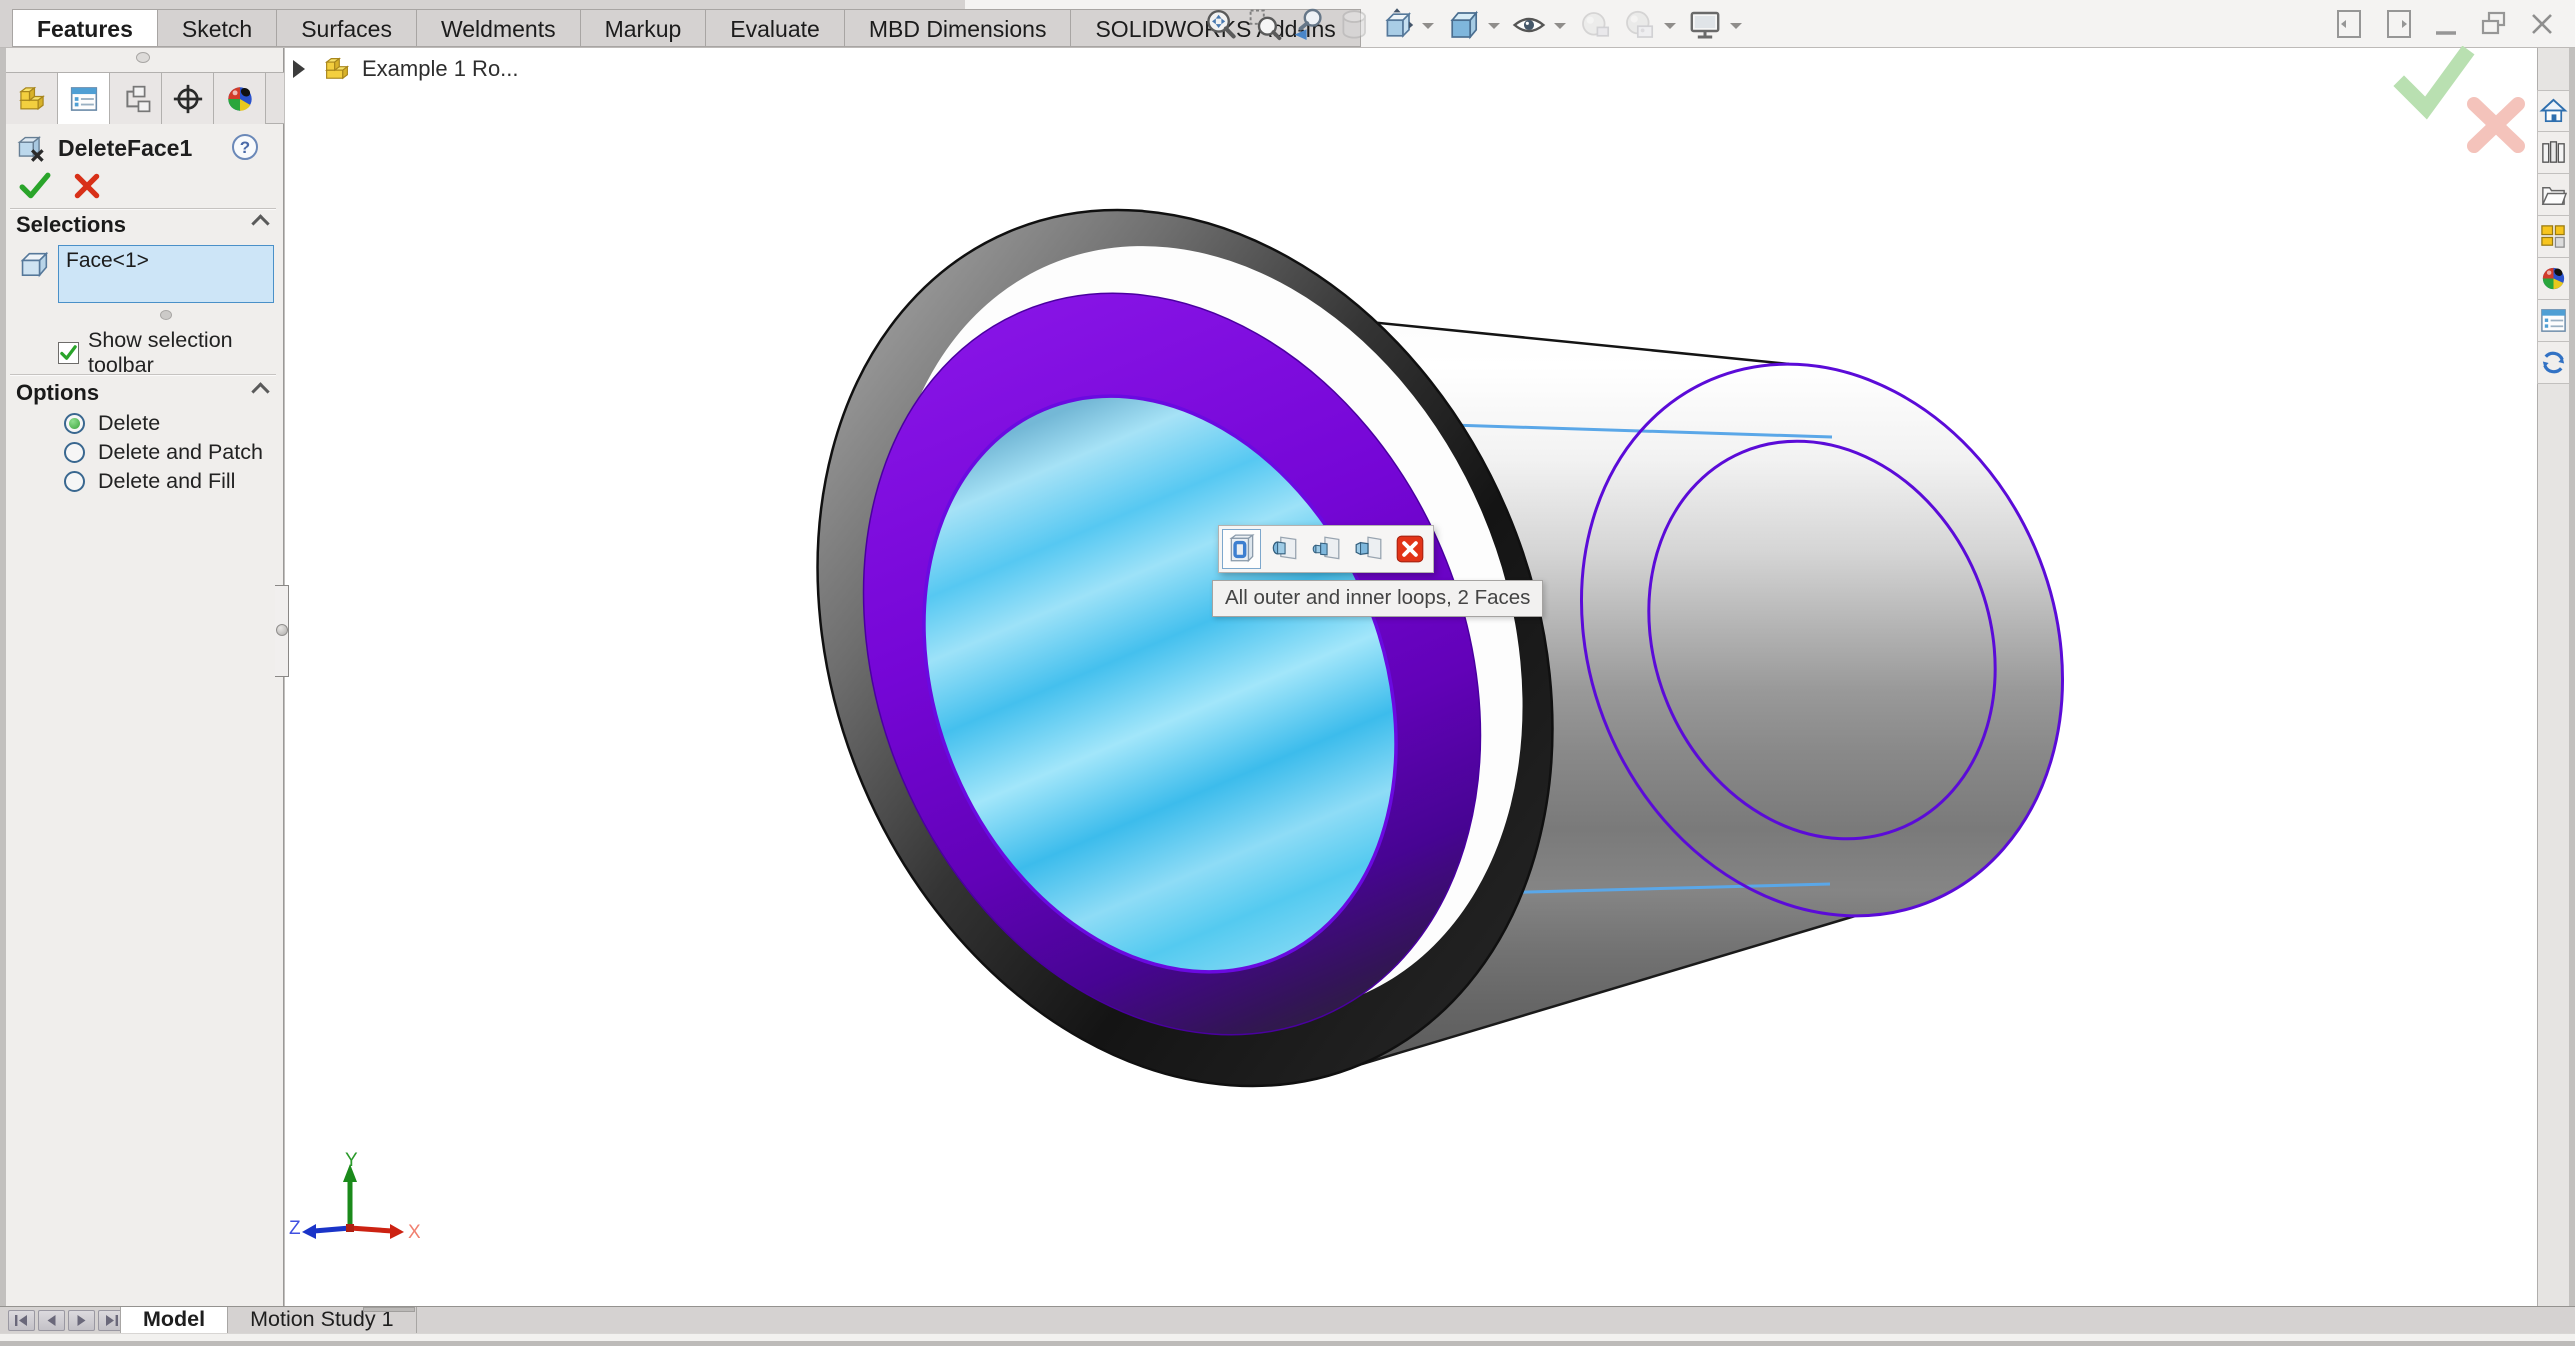 This screenshot has height=1346, width=2575. I want to click on radio-label: Delete and Patch, so click(180, 451).